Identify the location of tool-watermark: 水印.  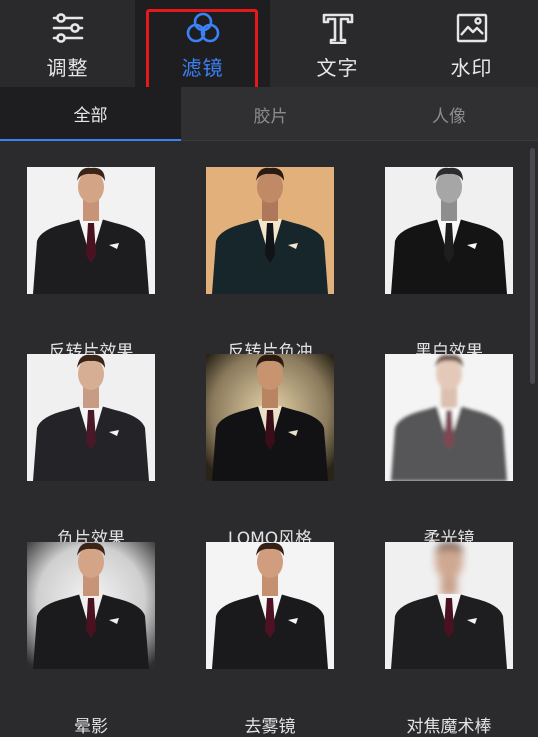
(471, 43).